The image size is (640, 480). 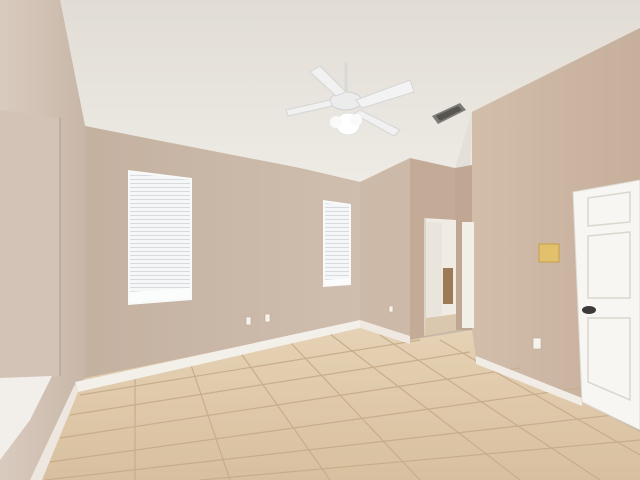 I want to click on hallway-doorway, so click(x=449, y=277).